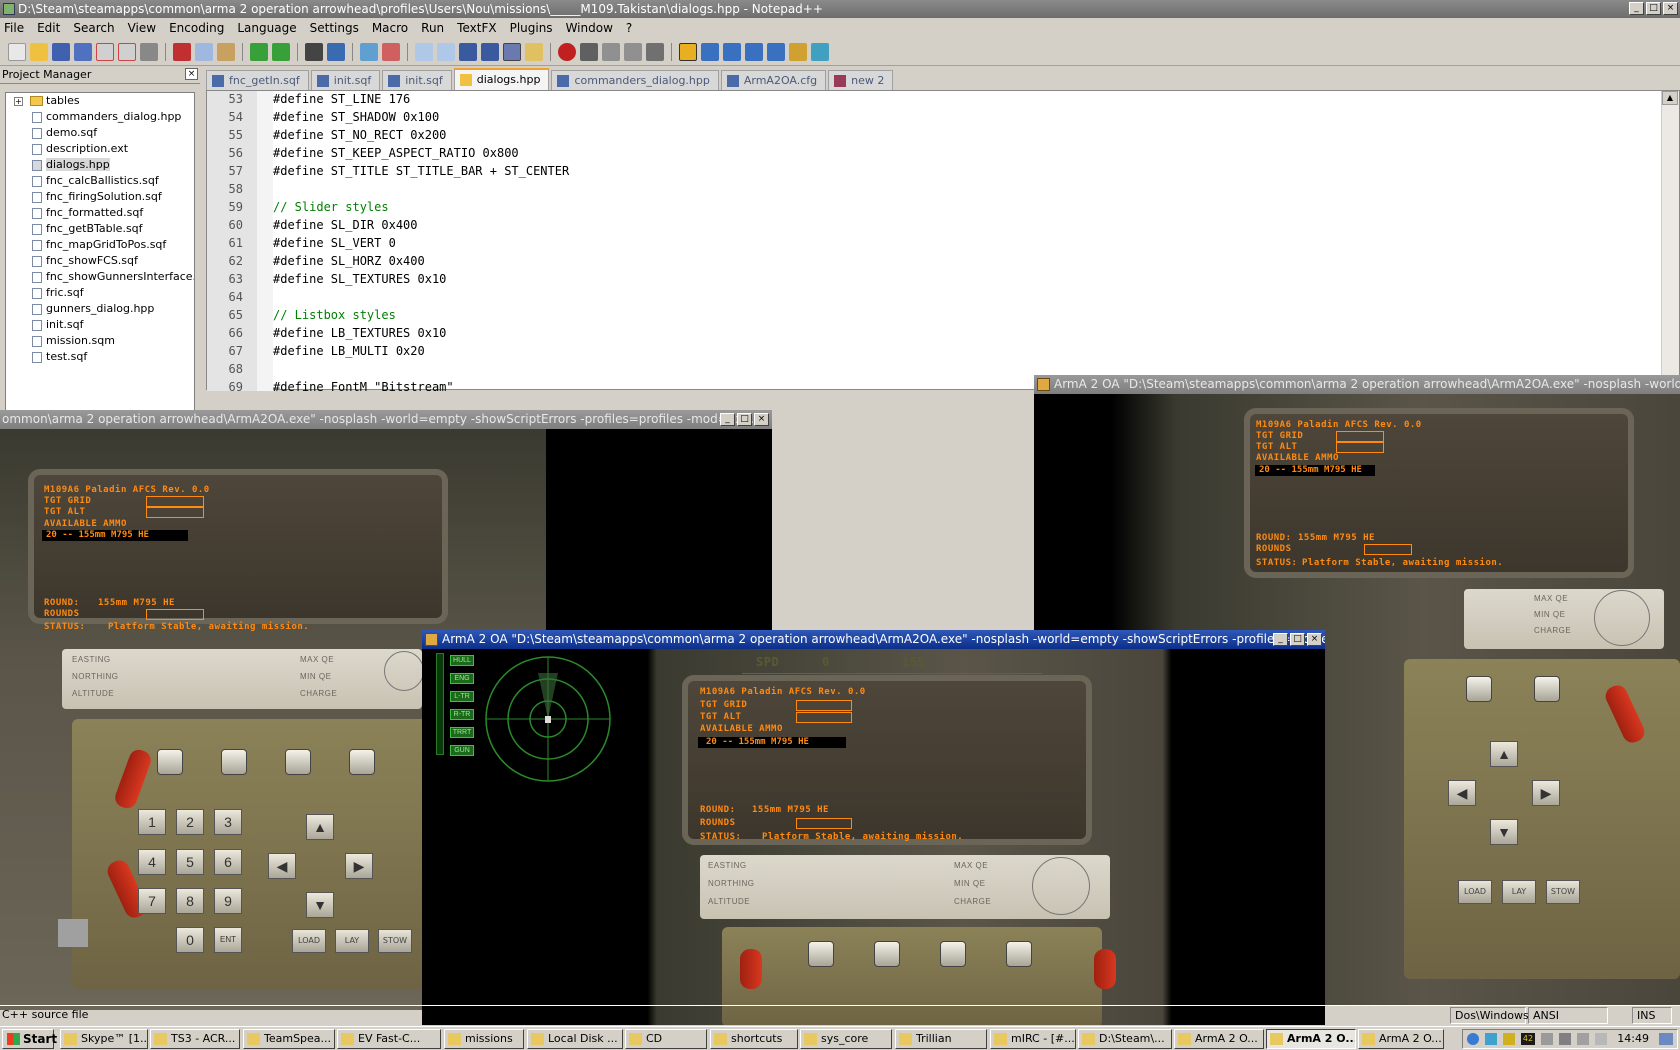 The height and width of the screenshot is (1050, 1680). I want to click on taskbar-task: missions, so click(484, 1039).